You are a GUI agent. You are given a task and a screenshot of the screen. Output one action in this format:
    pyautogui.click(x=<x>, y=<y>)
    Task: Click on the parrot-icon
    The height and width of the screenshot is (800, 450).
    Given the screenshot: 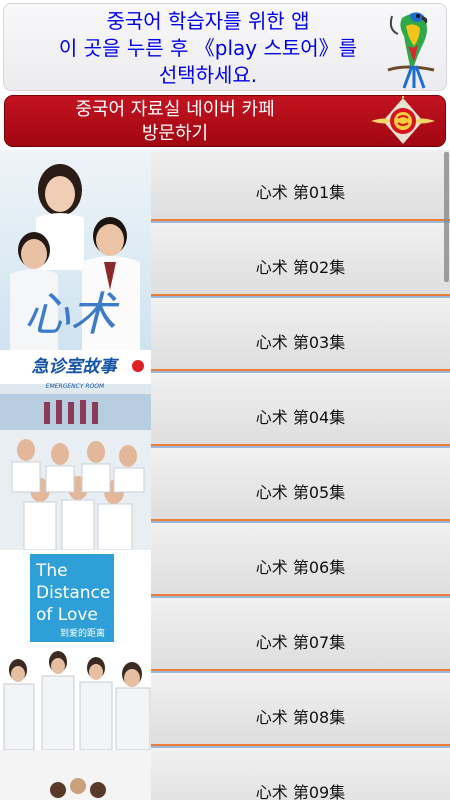 What is the action you would take?
    pyautogui.click(x=411, y=50)
    